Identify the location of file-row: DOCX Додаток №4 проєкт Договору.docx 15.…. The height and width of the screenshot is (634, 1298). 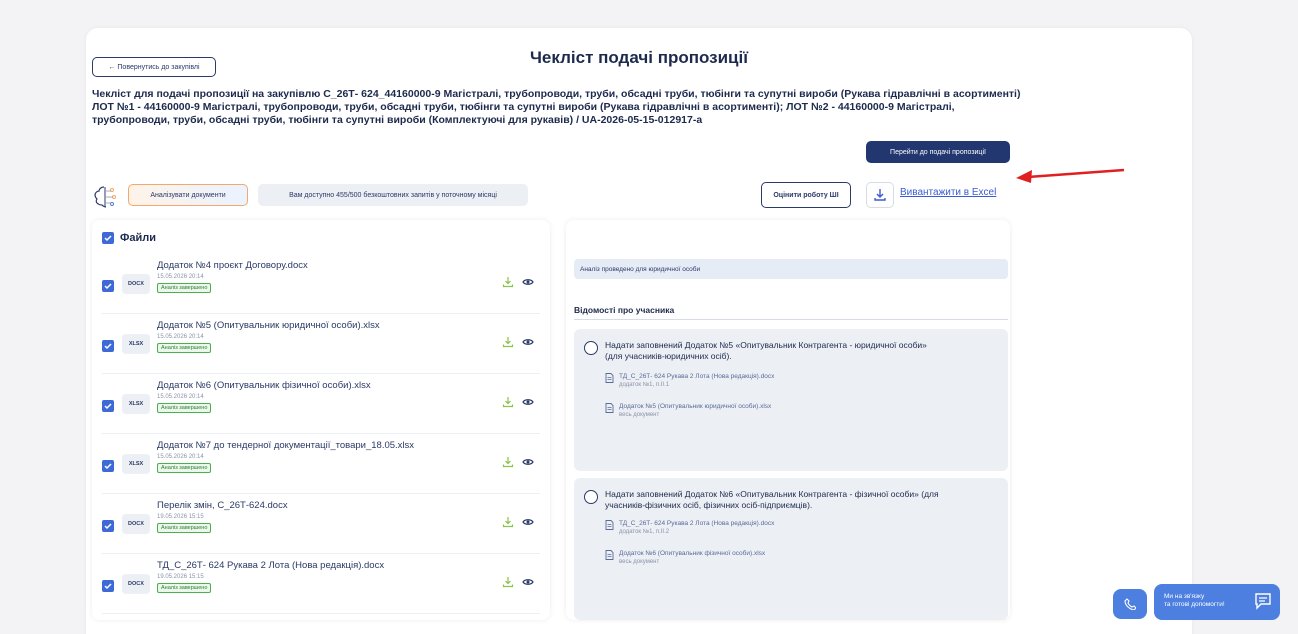
(321, 284).